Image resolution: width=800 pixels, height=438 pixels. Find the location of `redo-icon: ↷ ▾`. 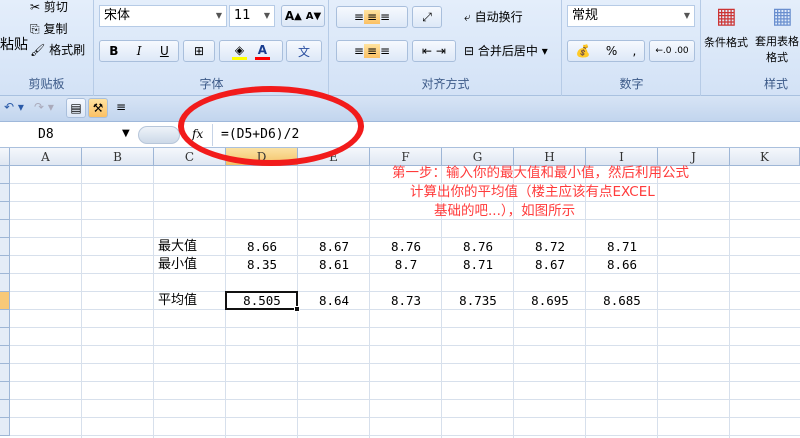

redo-icon: ↷ ▾ is located at coordinates (44, 107).